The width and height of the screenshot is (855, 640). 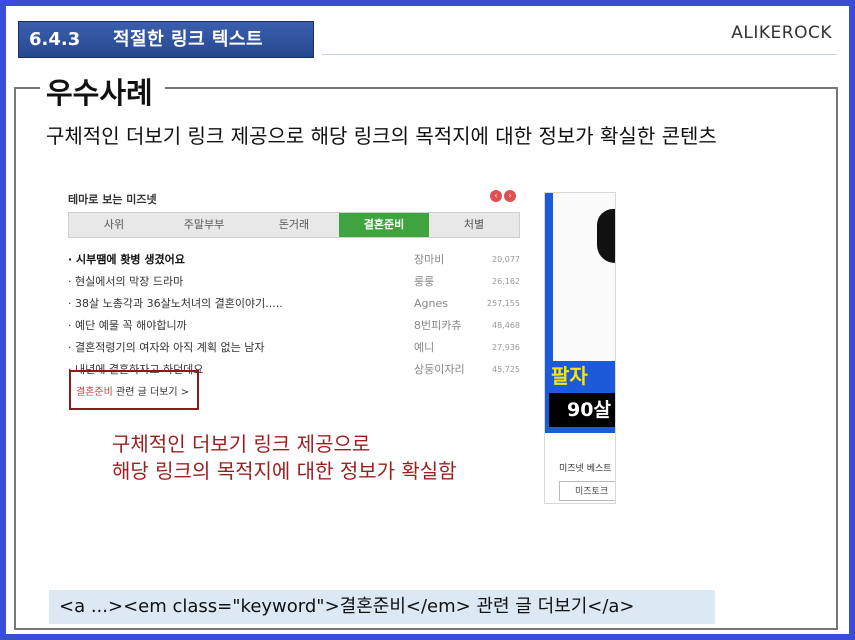 I want to click on section-badge: 6.4.3 적절한 링크 텍스트, so click(x=166, y=39).